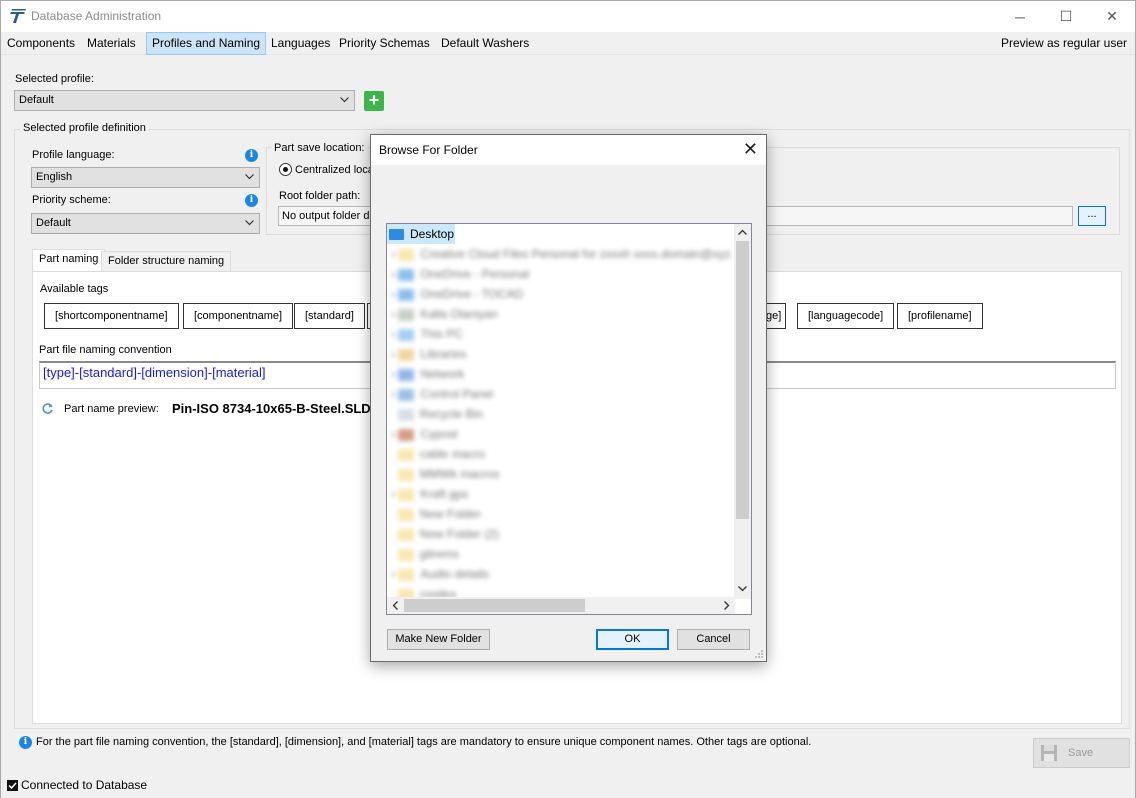 Image resolution: width=1136 pixels, height=798 pixels. I want to click on scroll-right-icon, so click(727, 605).